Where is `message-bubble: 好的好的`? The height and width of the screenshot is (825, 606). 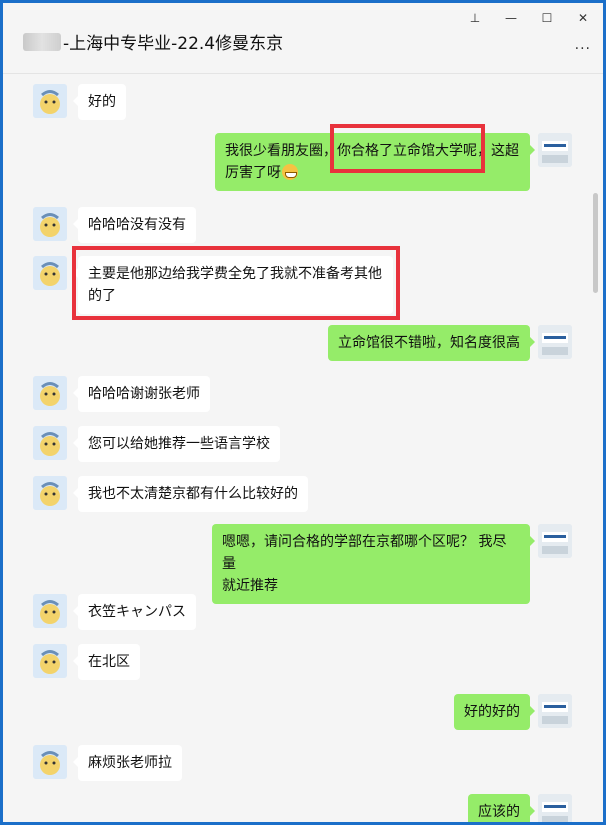
message-bubble: 好的好的 is located at coordinates (494, 712).